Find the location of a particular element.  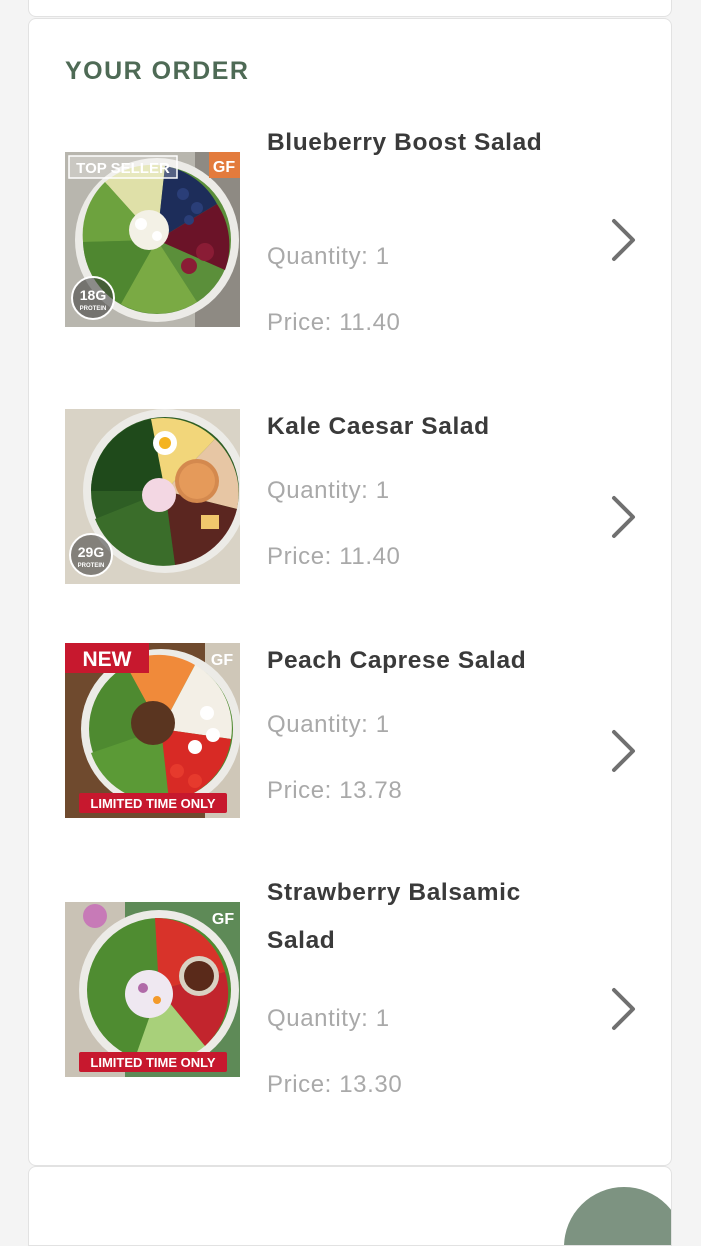

protein-badge-number: 29G is located at coordinates (91, 552).